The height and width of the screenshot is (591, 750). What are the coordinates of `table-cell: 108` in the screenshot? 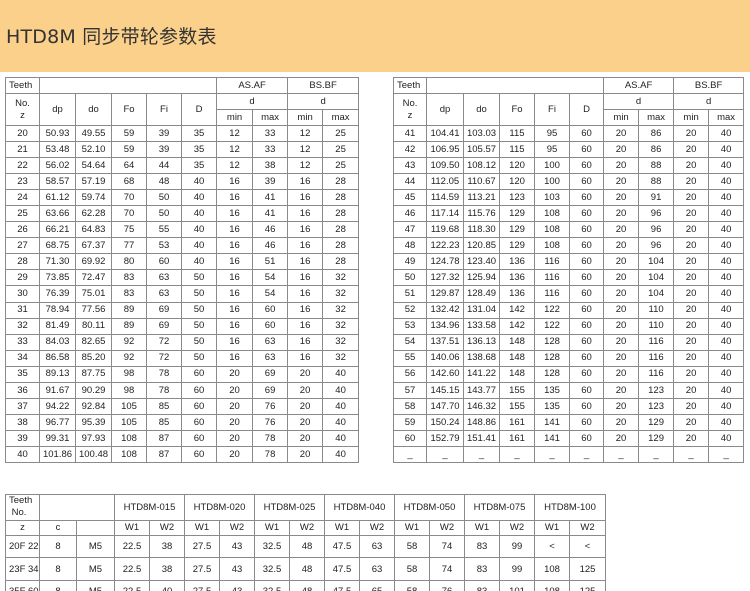 It's located at (129, 454).